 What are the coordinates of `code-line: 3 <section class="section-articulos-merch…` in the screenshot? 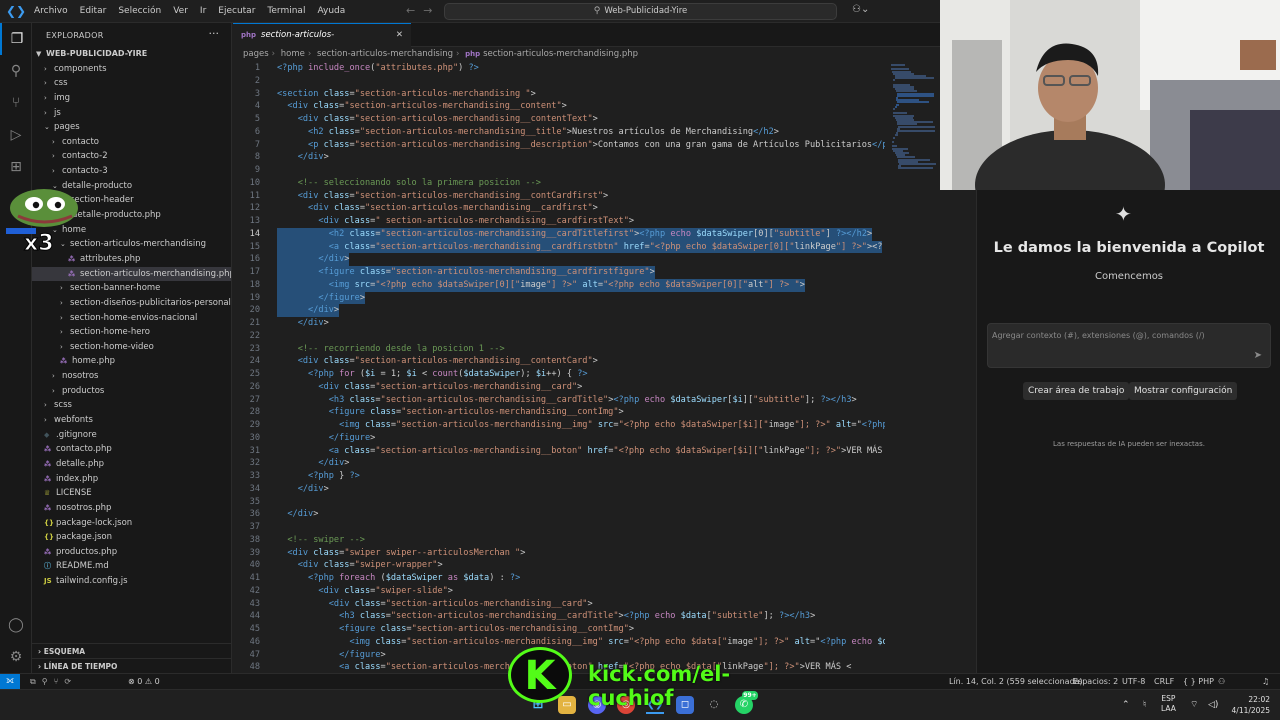 It's located at (559, 94).